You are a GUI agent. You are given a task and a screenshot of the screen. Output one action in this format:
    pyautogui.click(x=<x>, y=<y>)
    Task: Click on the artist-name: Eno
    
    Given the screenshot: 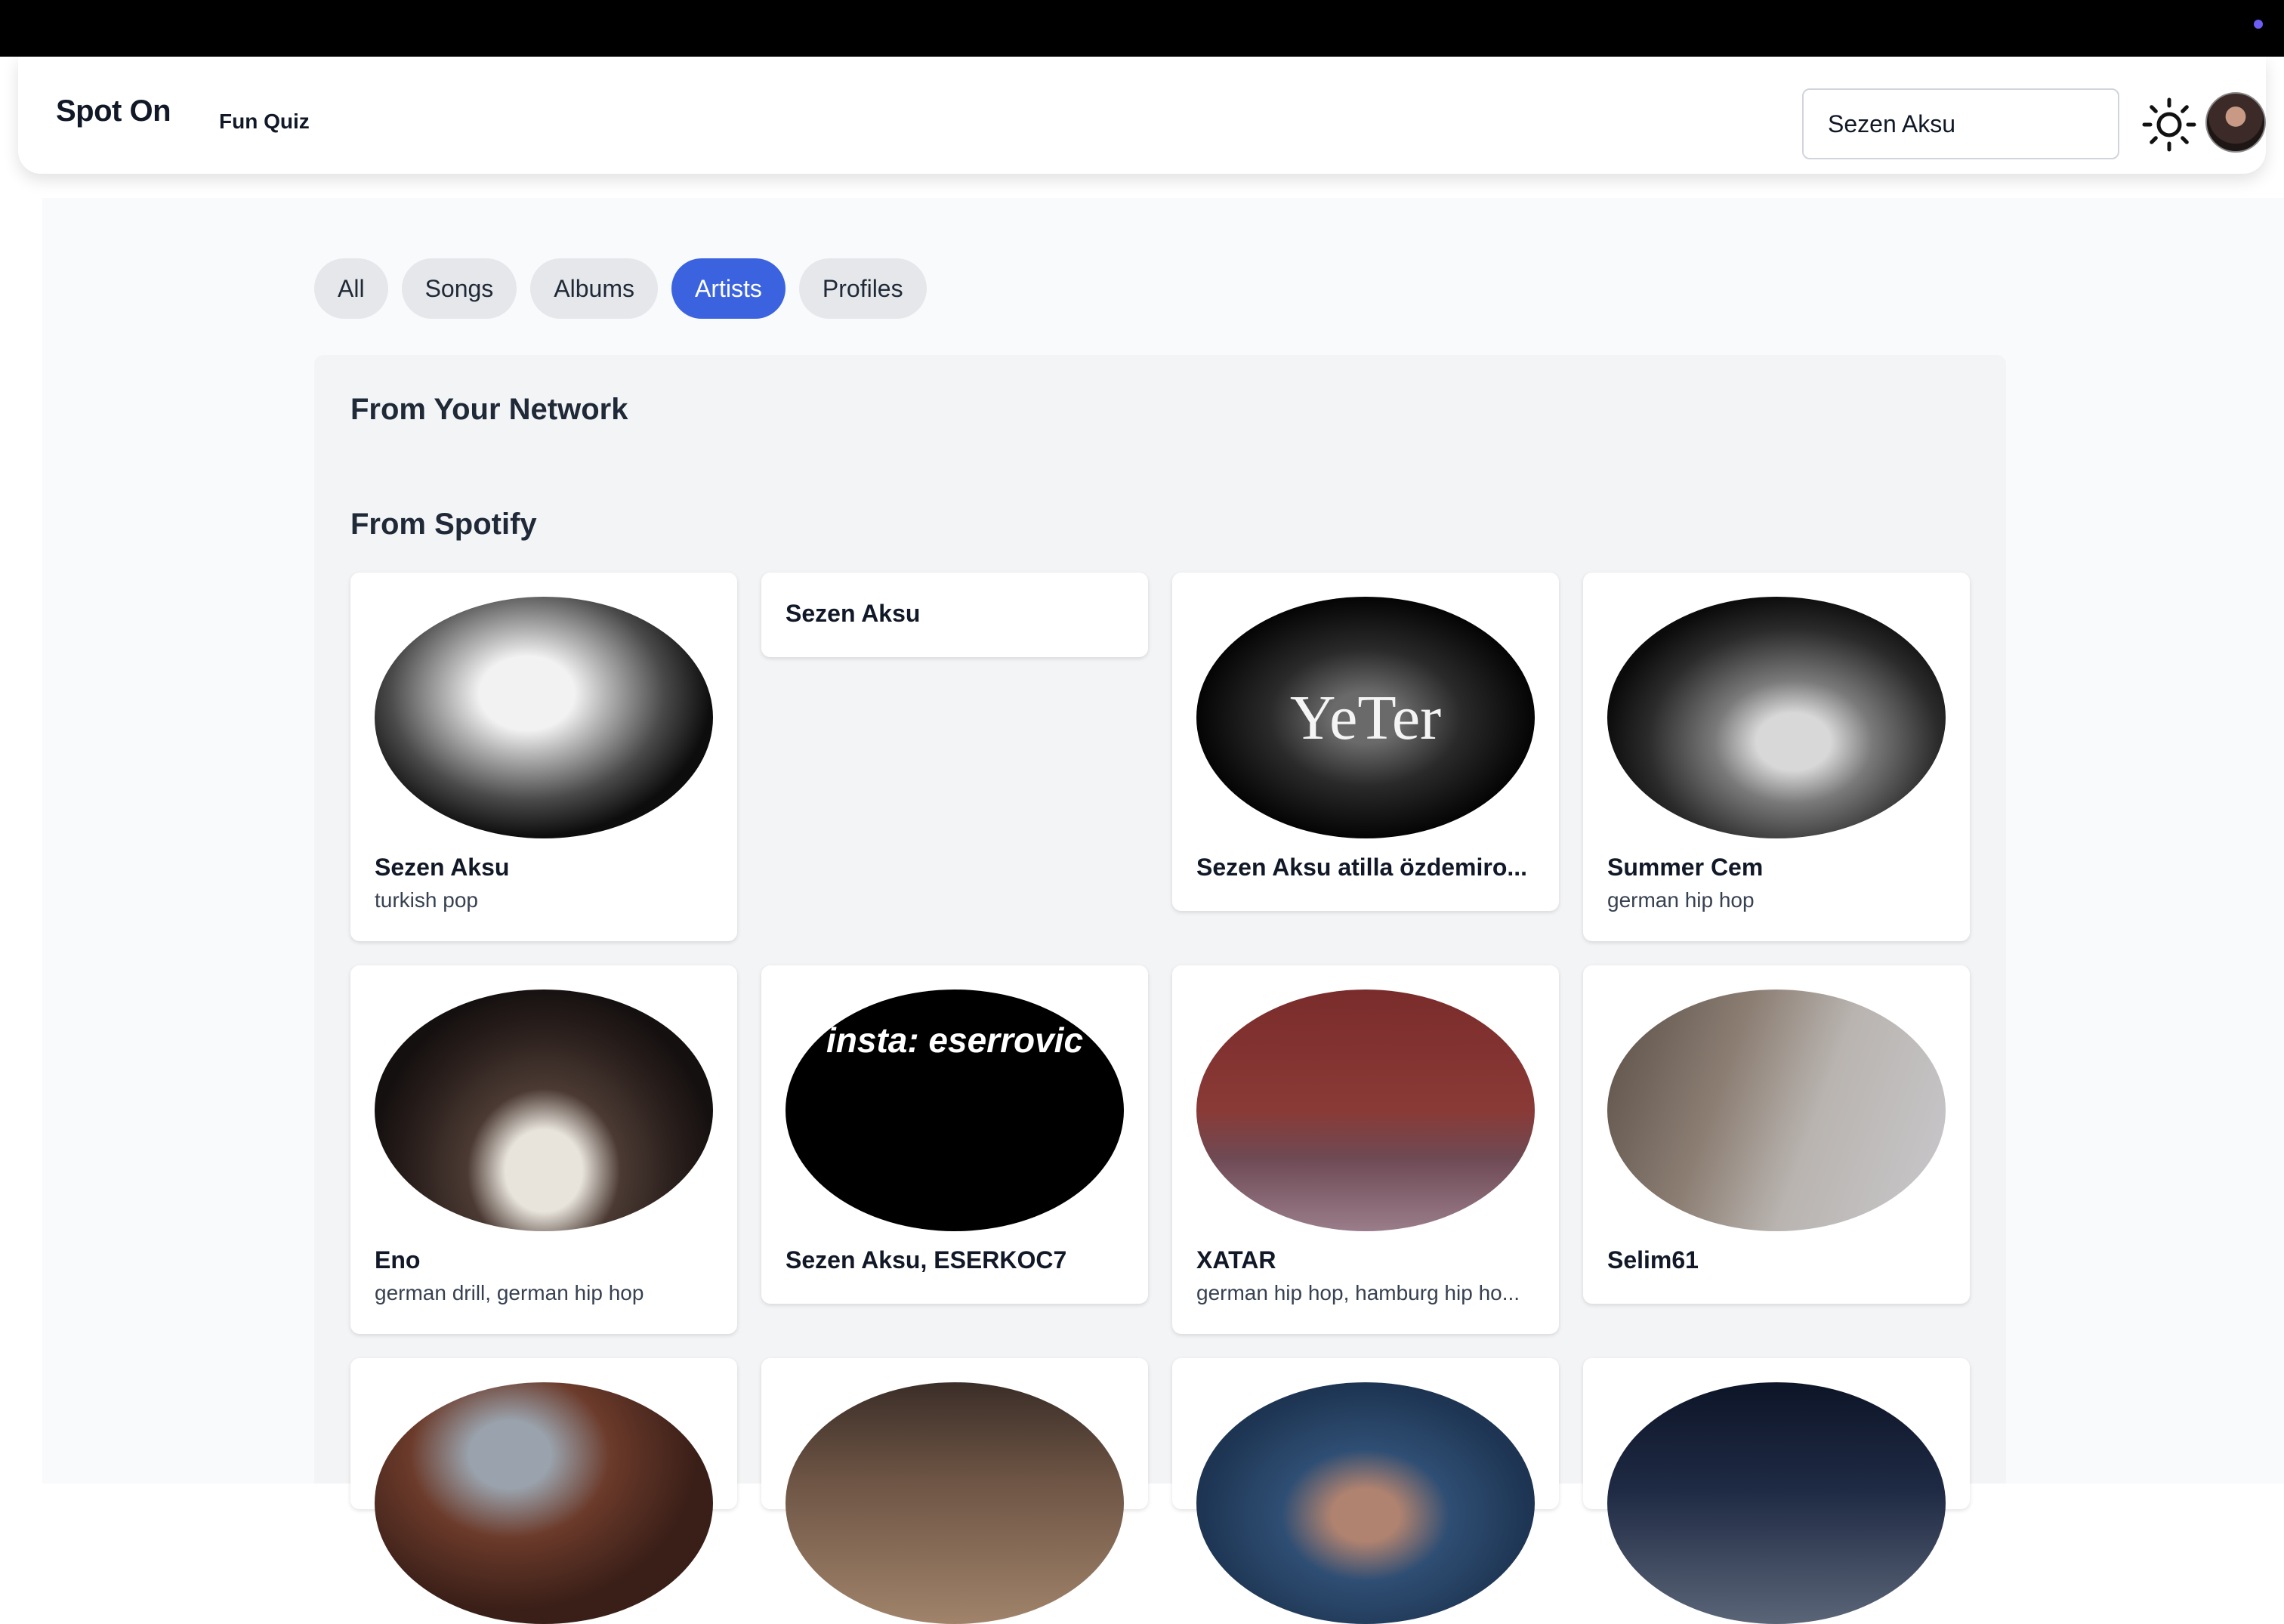 What is the action you would take?
    pyautogui.click(x=398, y=1260)
    